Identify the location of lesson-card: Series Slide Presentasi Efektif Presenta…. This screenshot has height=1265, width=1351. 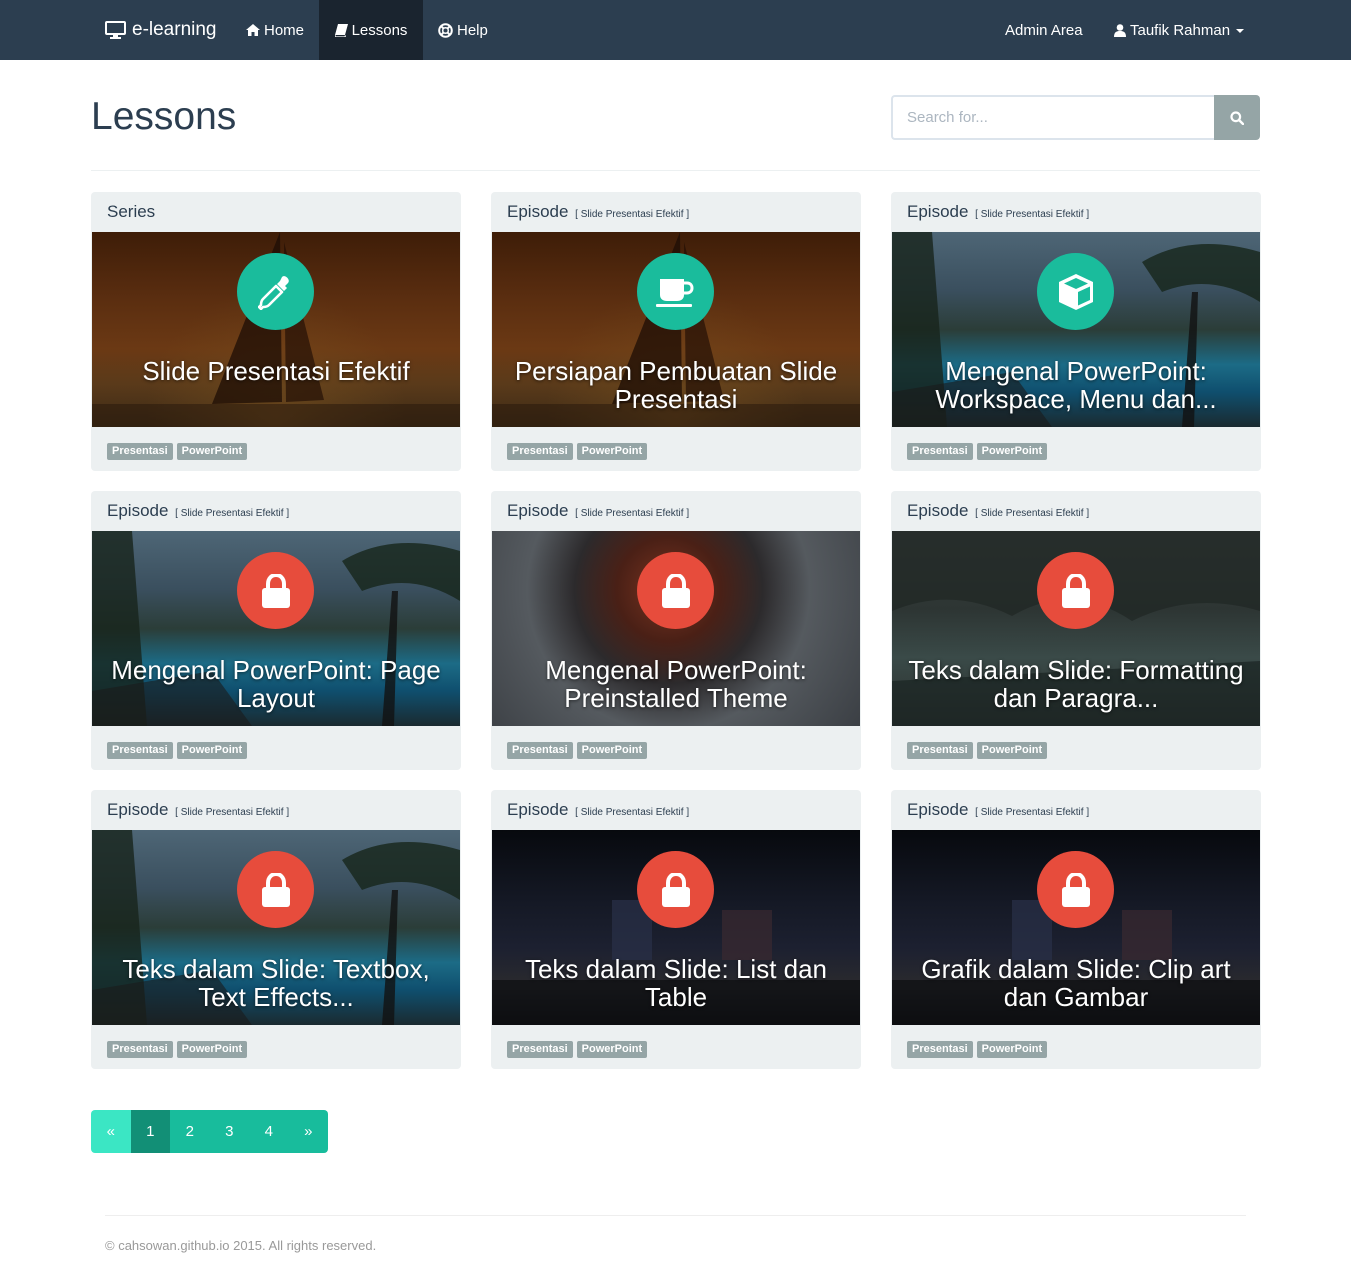
(276, 331).